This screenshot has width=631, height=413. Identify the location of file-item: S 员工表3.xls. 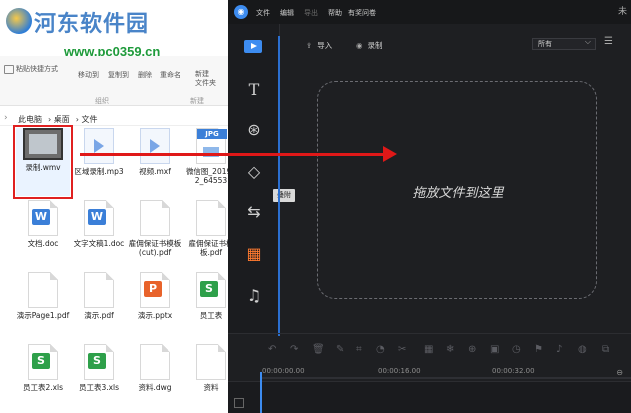
(99, 378).